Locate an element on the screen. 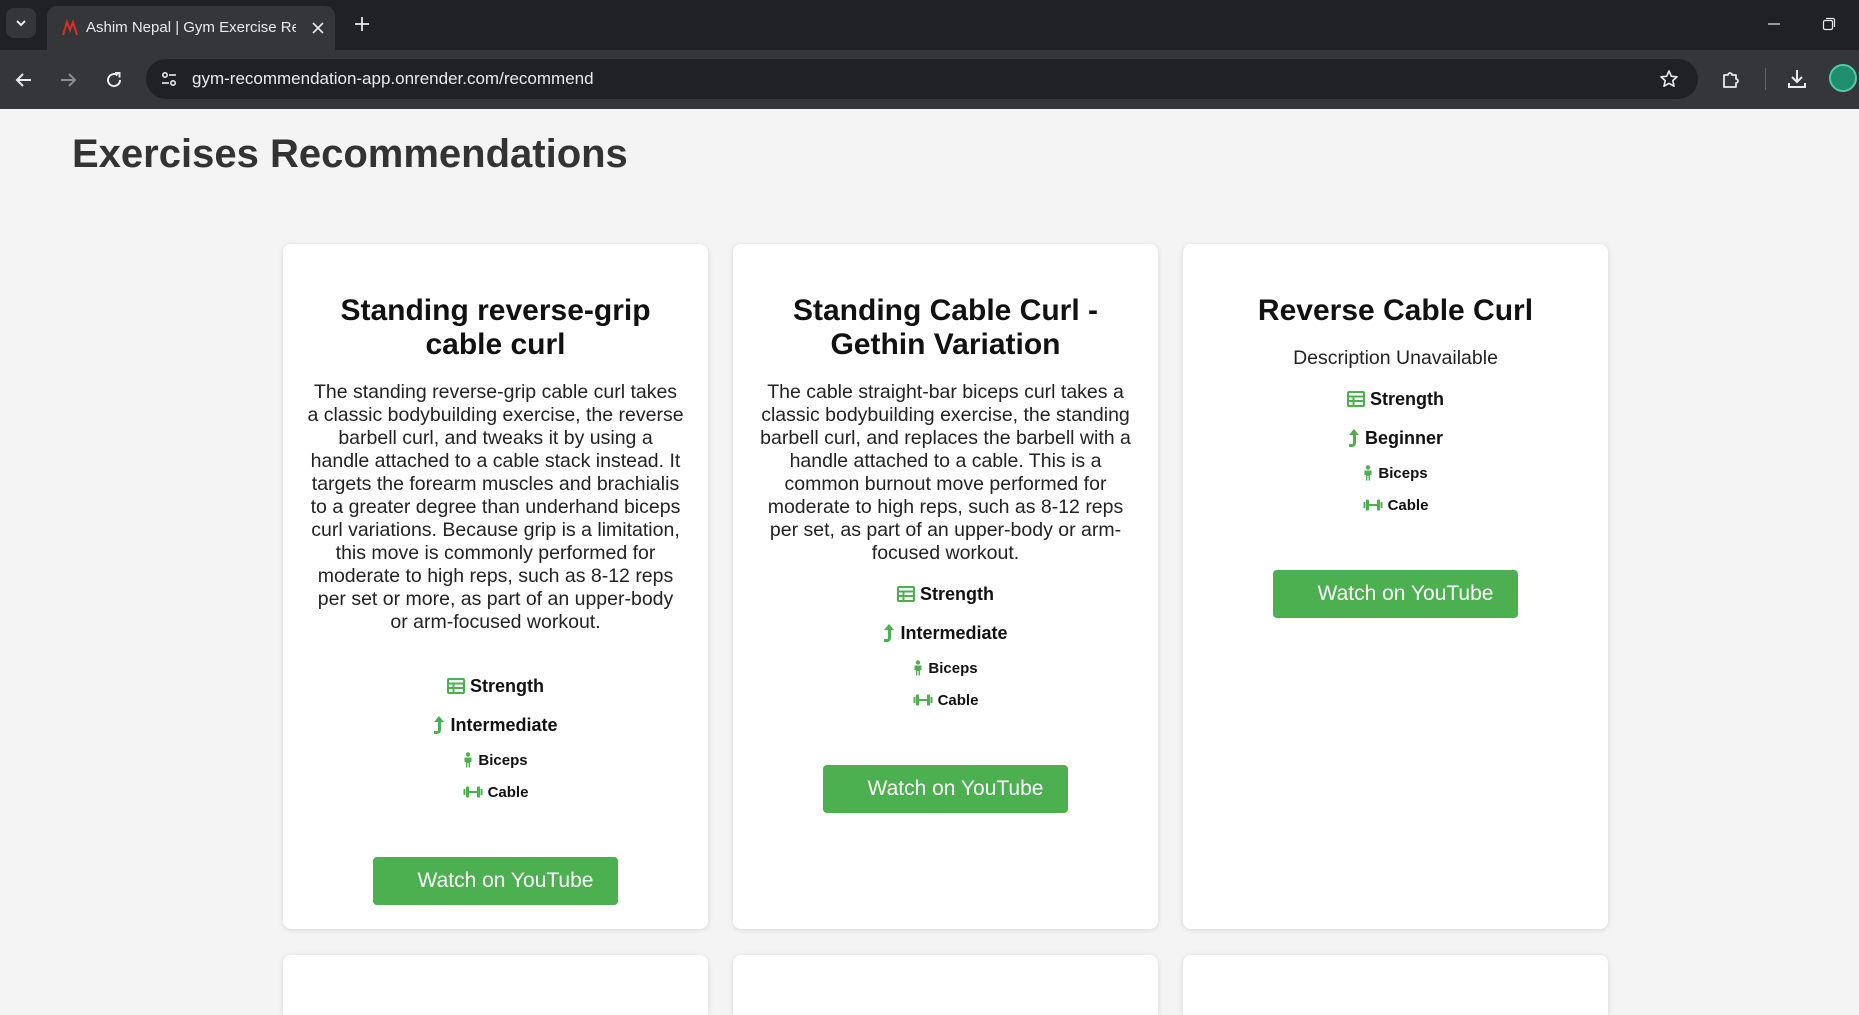  toolbar-divider is located at coordinates (1765, 79).